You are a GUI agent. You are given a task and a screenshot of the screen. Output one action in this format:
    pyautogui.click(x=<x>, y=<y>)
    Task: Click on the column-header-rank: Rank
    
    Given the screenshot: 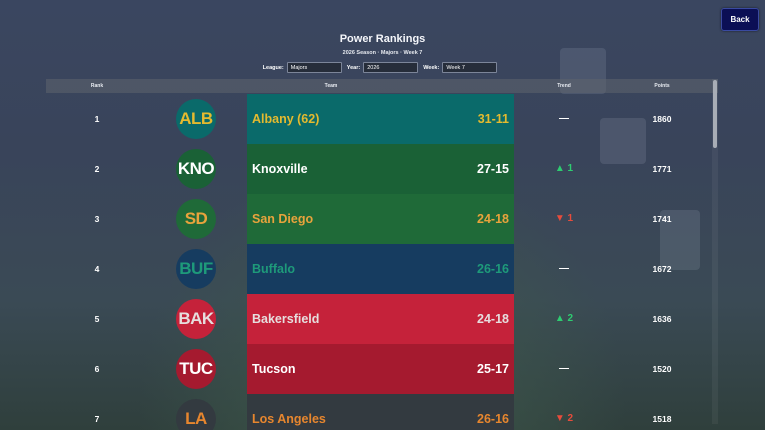 What is the action you would take?
    pyautogui.click(x=97, y=86)
    